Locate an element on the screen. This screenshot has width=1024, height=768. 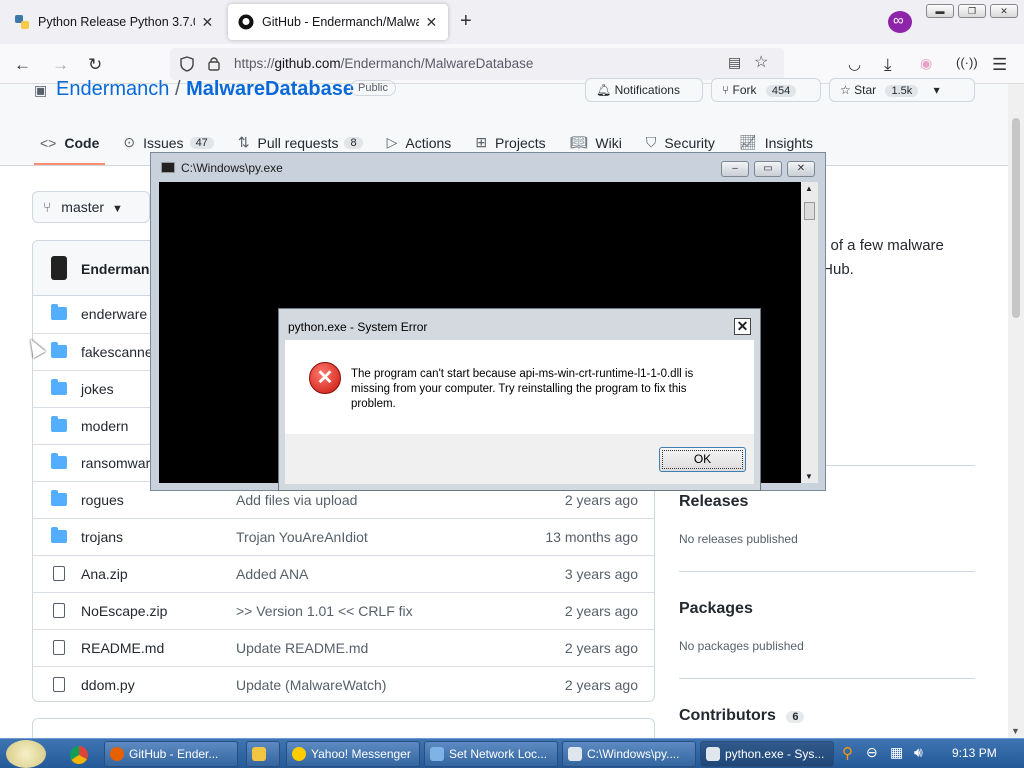
reload-icon: ↻ is located at coordinates (95, 65).